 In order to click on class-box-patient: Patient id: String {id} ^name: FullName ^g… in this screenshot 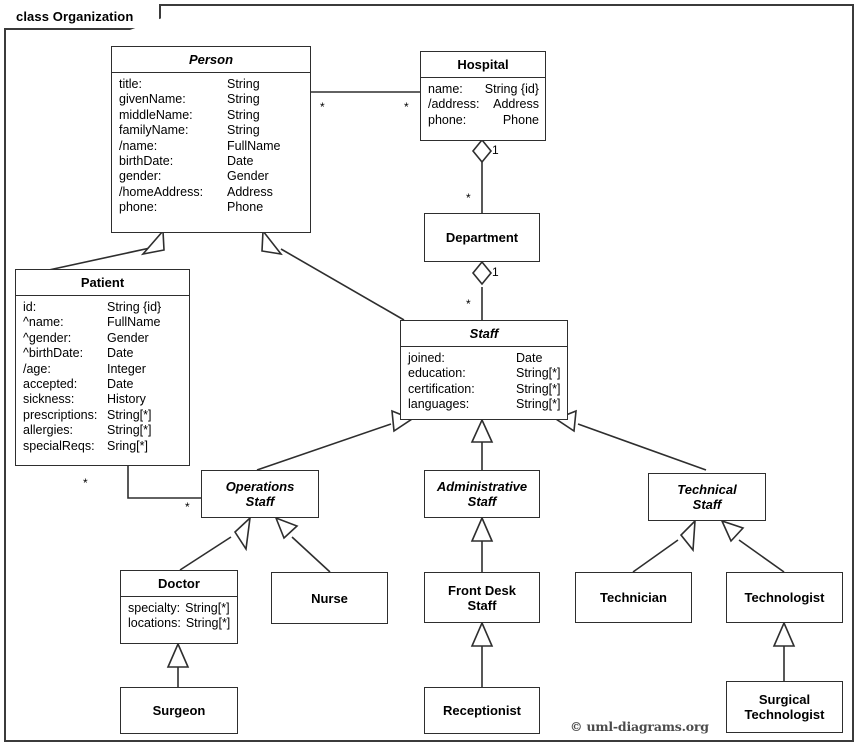, I will do `click(102, 367)`.